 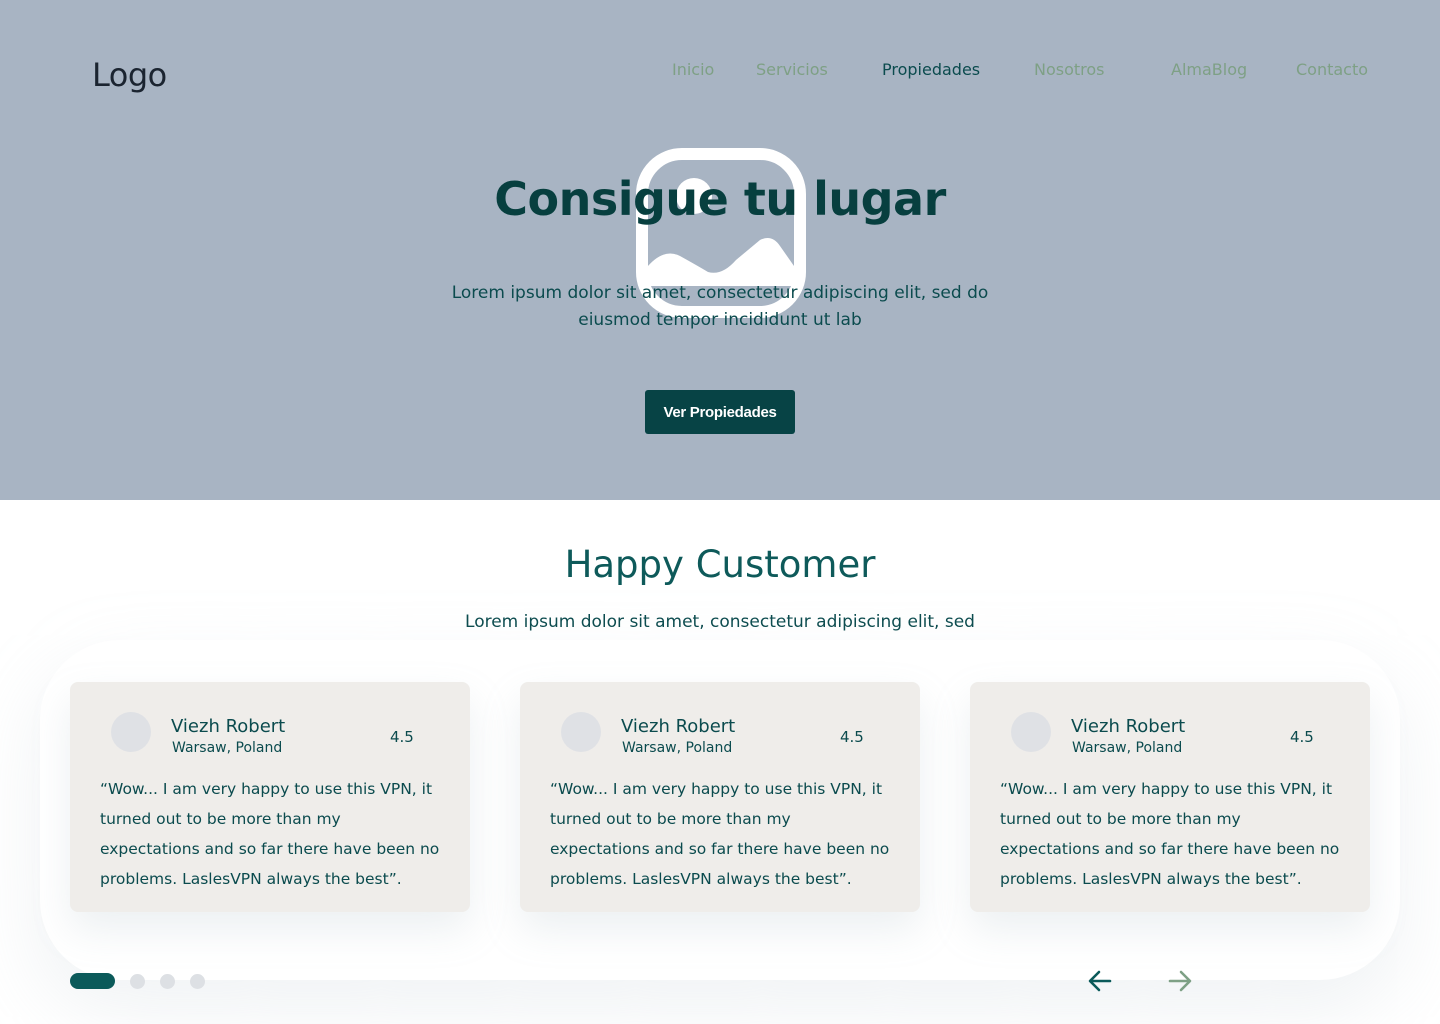 I want to click on section-title: Happy Customer, so click(x=720, y=564).